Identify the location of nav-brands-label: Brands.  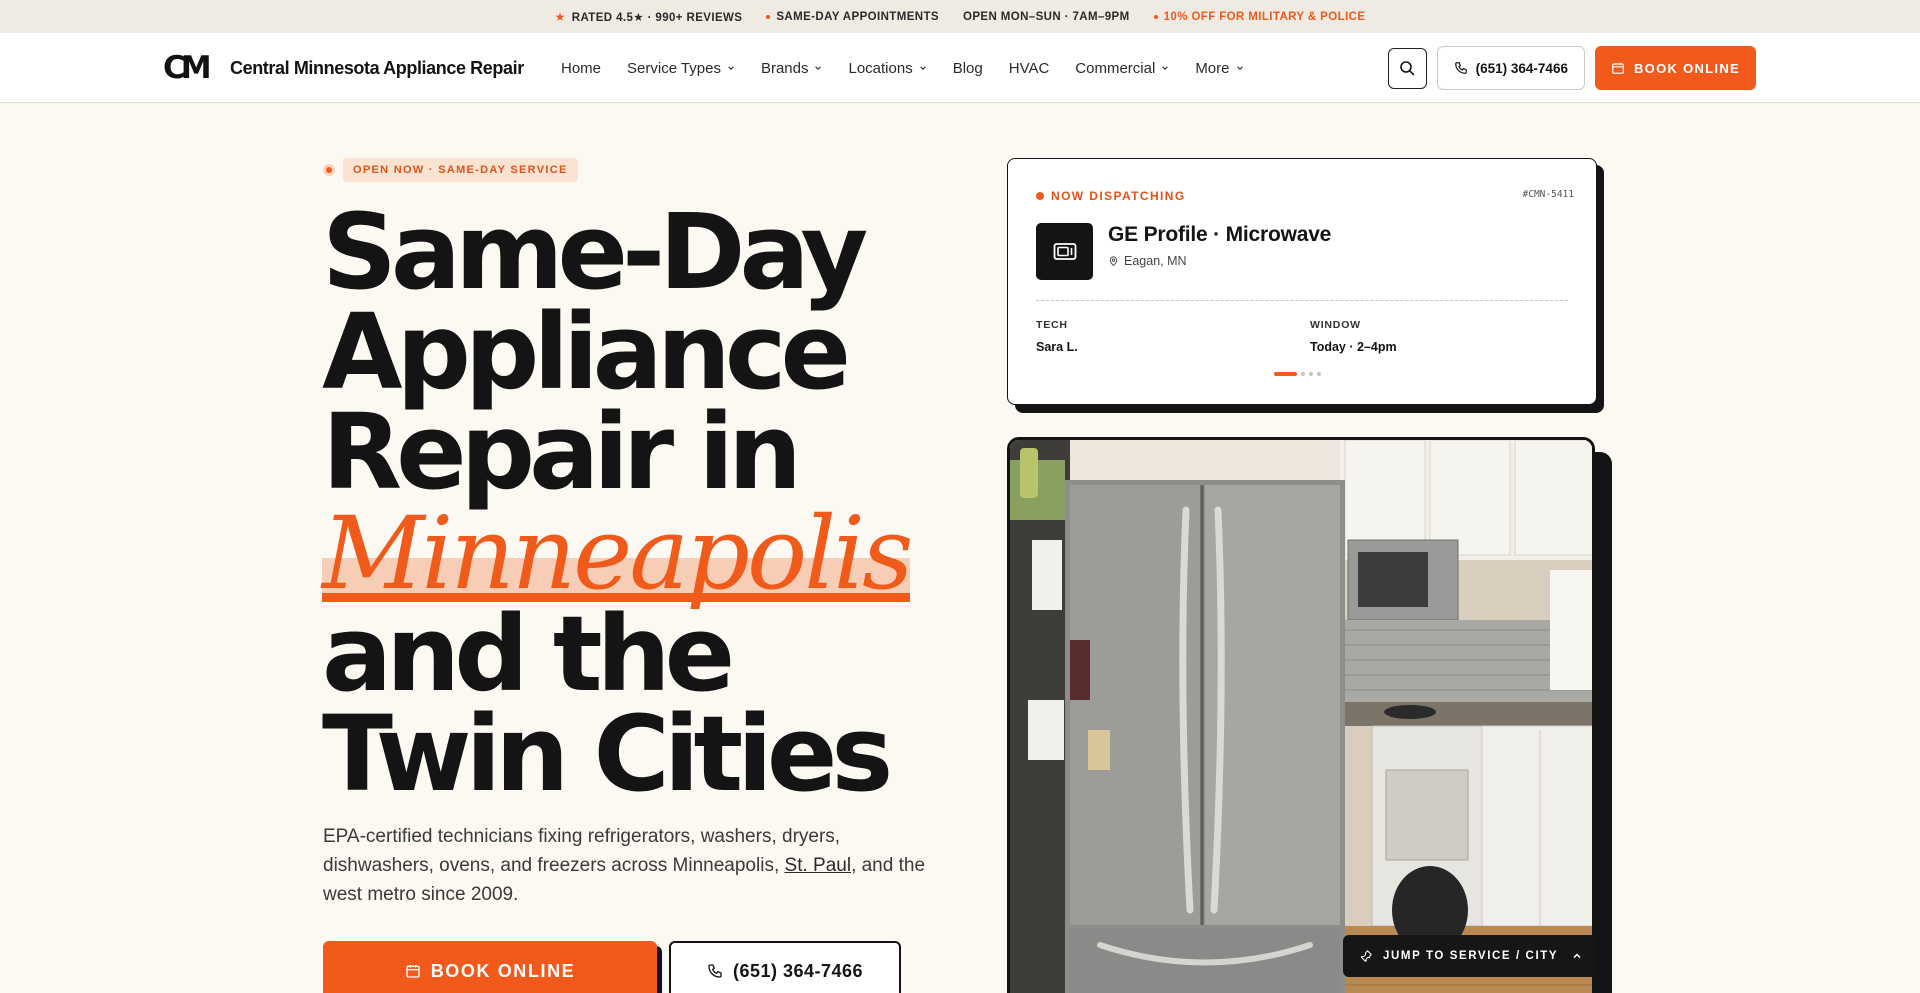
(784, 68).